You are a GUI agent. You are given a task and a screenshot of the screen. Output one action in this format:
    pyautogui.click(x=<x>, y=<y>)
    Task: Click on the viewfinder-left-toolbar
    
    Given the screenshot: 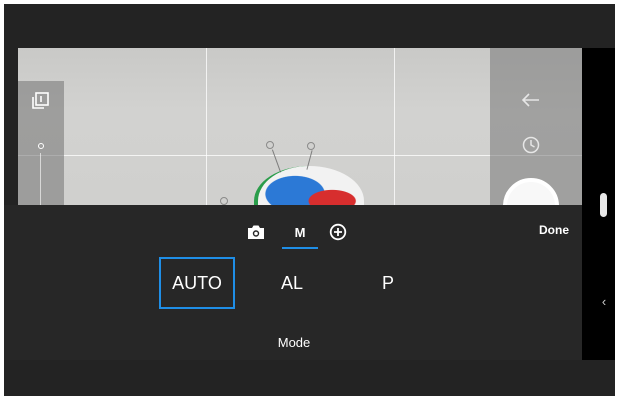 What is the action you would take?
    pyautogui.click(x=41, y=143)
    